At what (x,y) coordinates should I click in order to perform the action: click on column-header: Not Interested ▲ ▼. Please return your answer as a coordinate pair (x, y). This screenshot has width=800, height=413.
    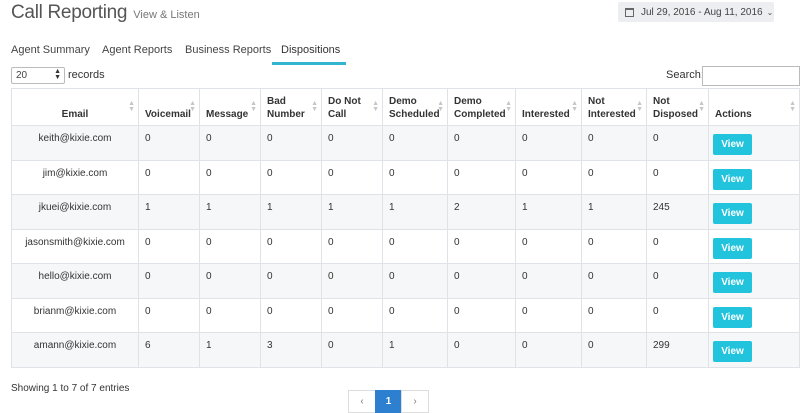
    Looking at the image, I should click on (614, 107).